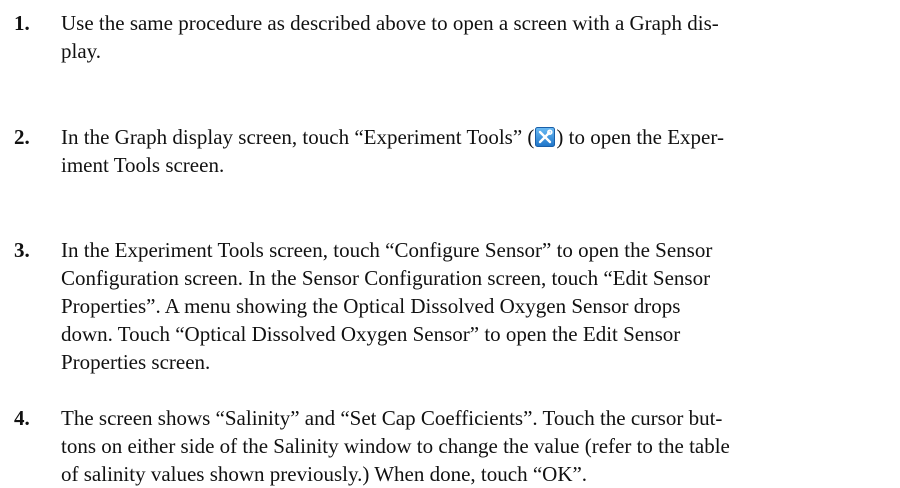 The image size is (900, 488). I want to click on step-number: 4., so click(22, 418).